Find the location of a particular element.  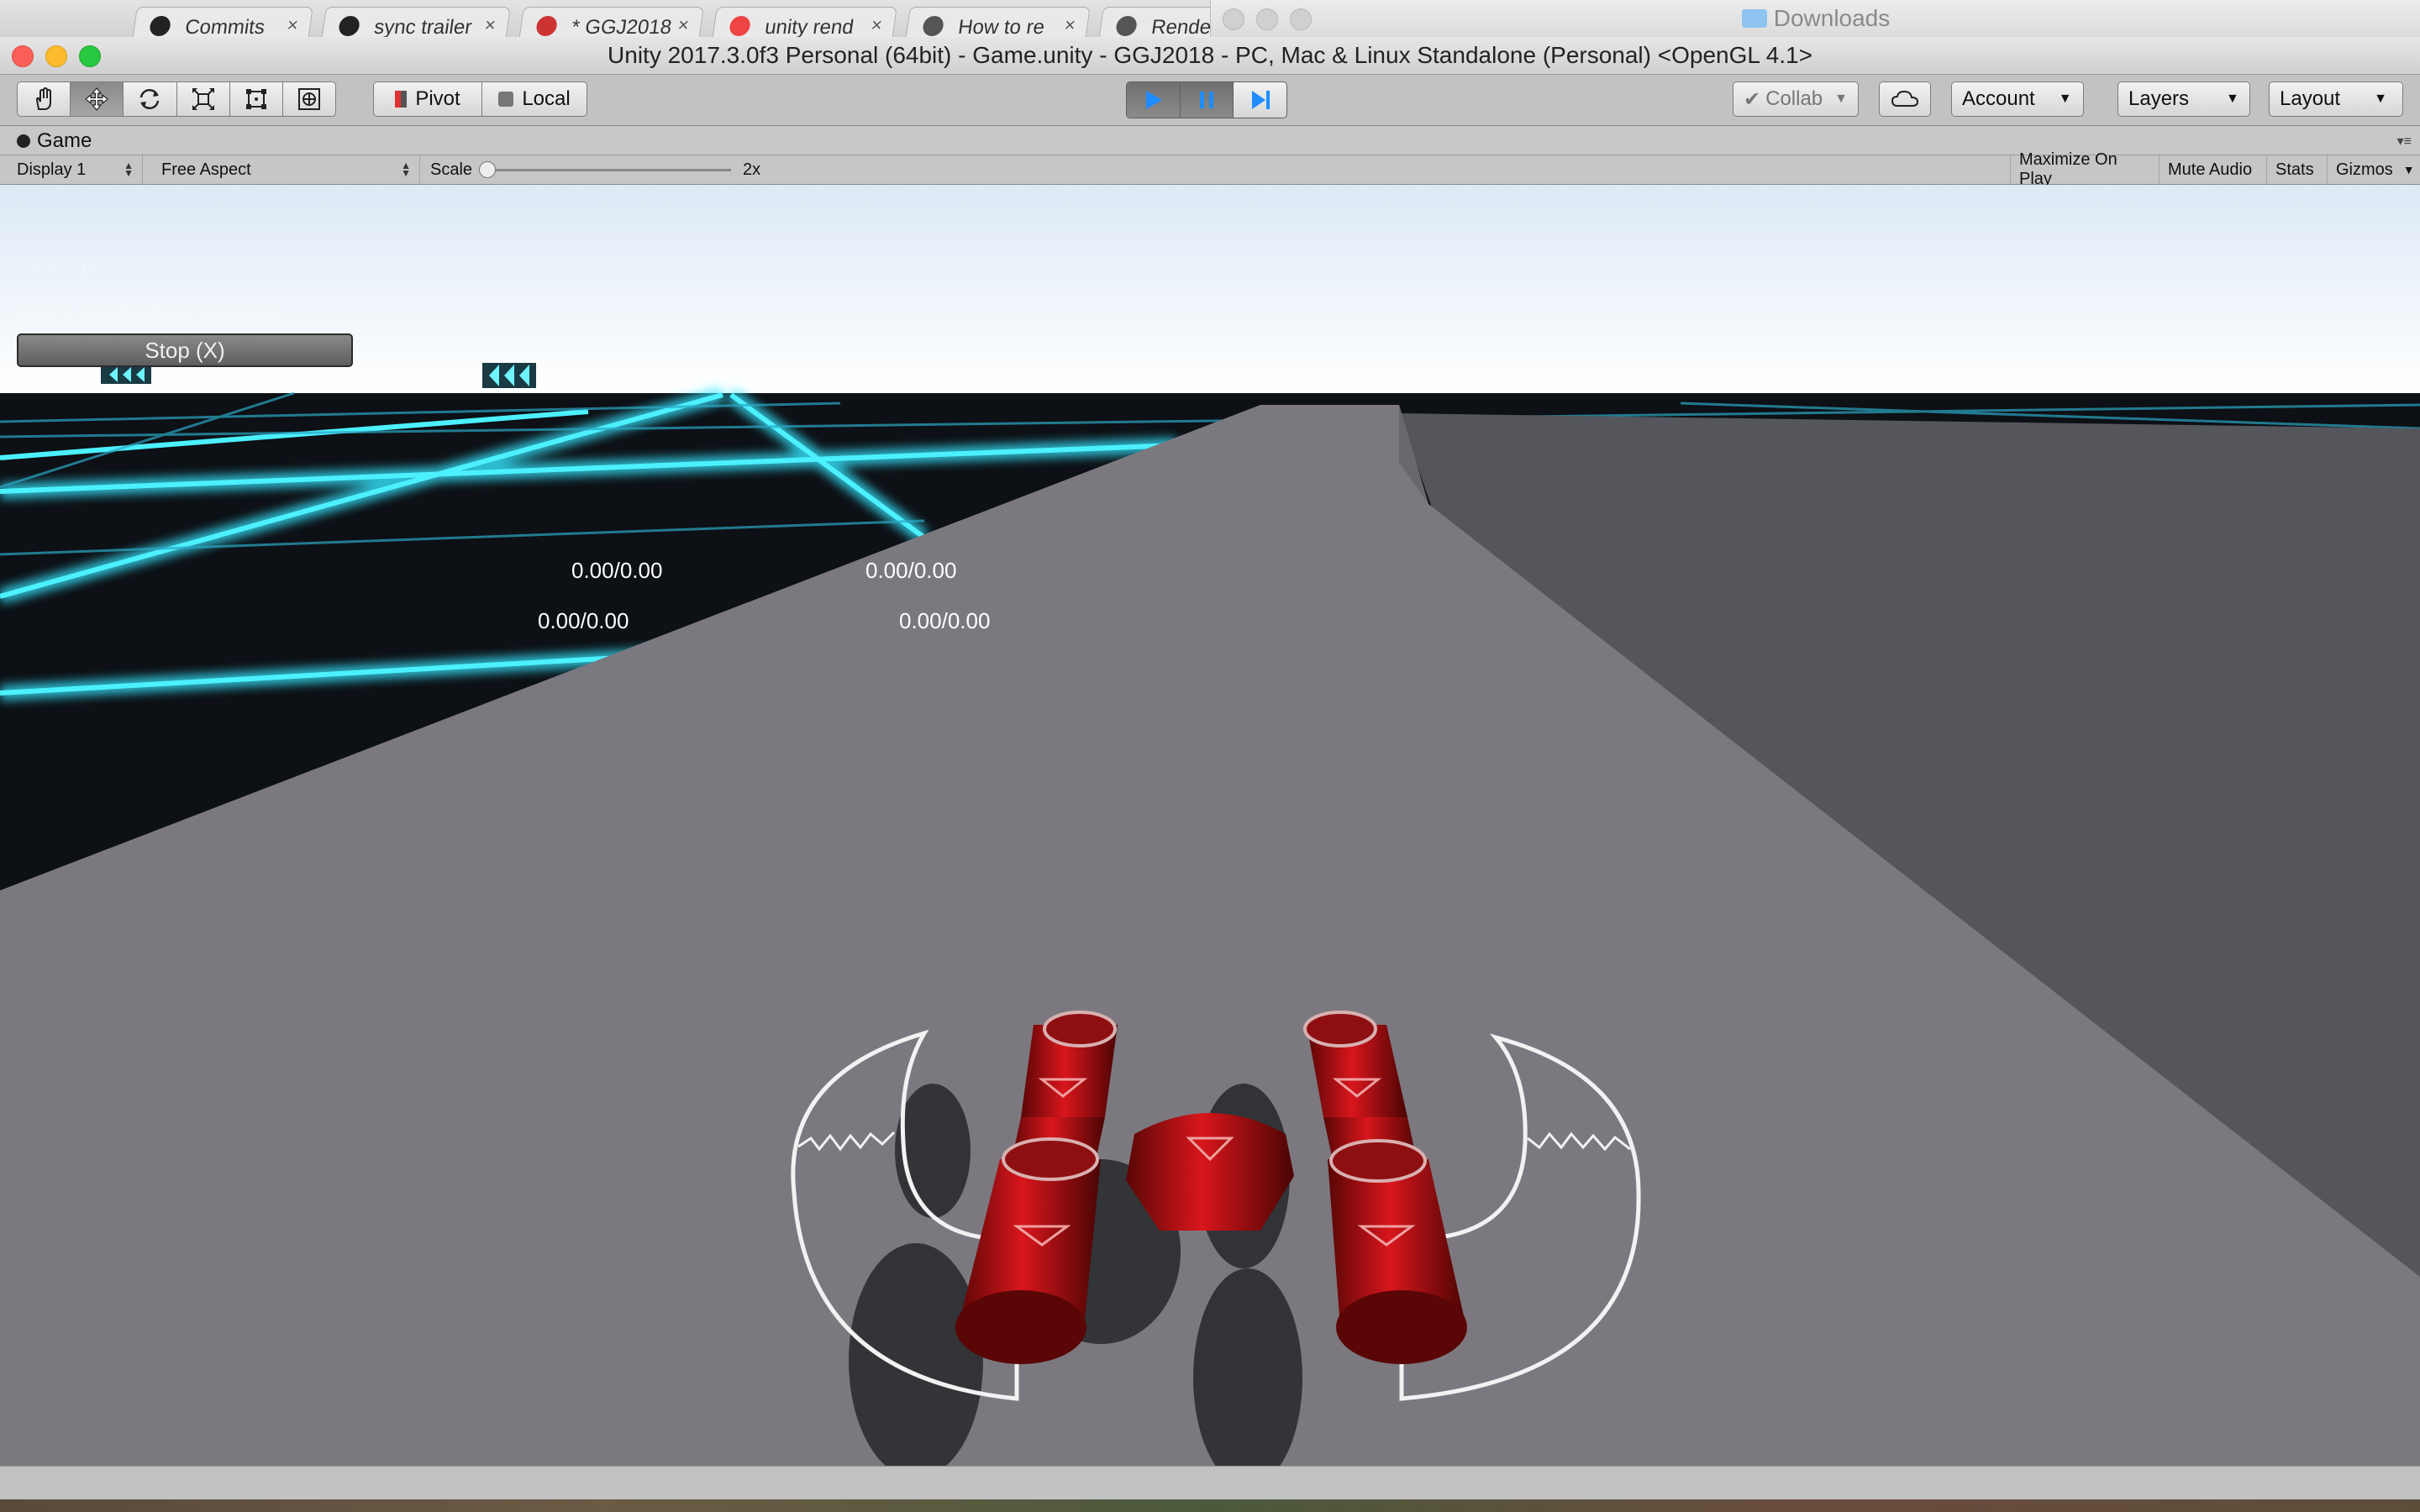

collab-label: Collab is located at coordinates (1794, 98).